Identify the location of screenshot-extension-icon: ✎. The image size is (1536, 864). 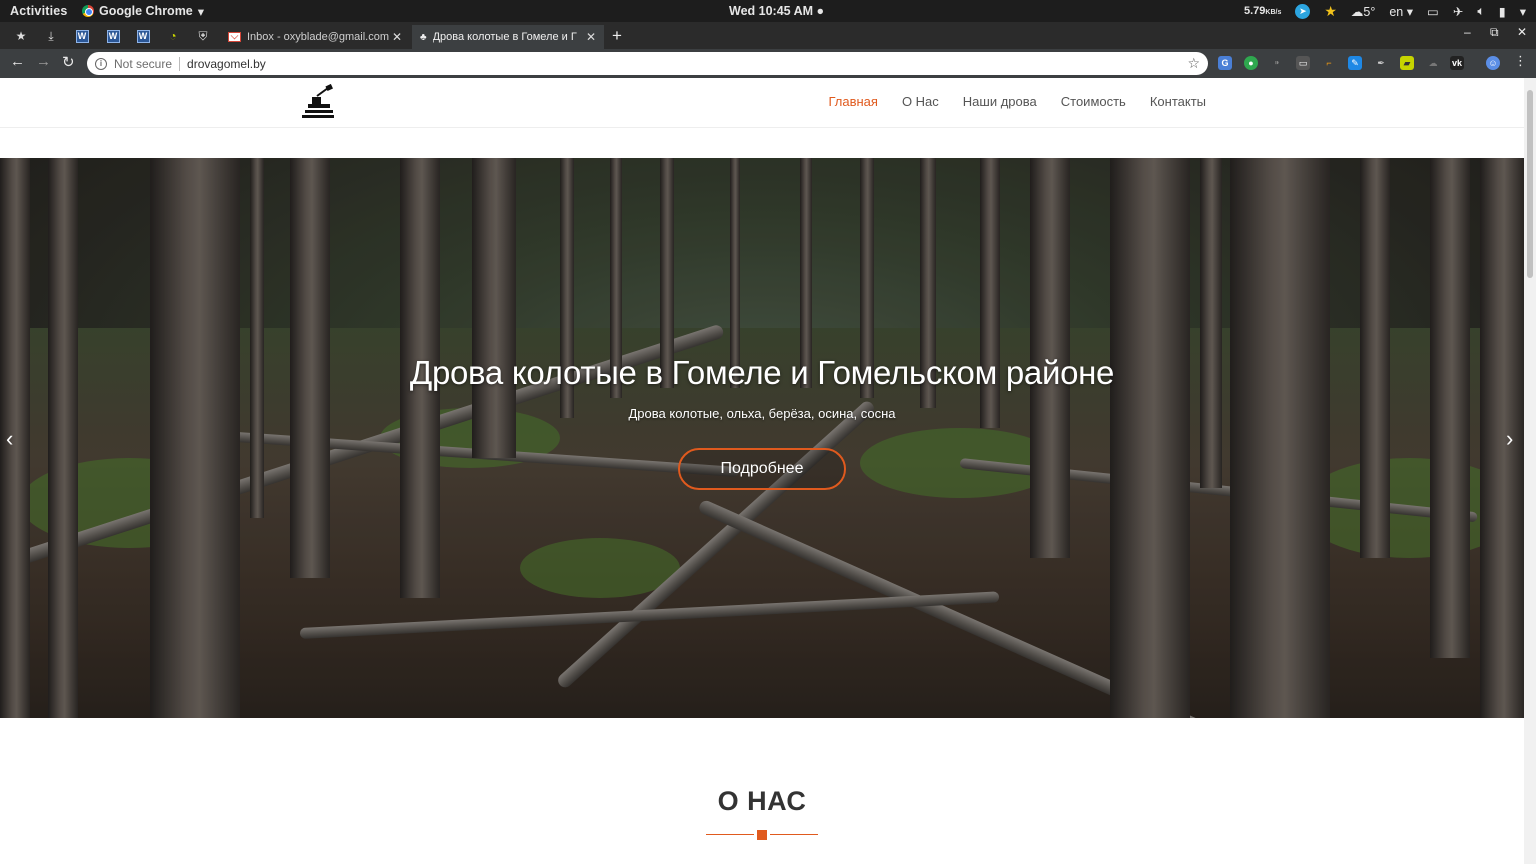
(1355, 63).